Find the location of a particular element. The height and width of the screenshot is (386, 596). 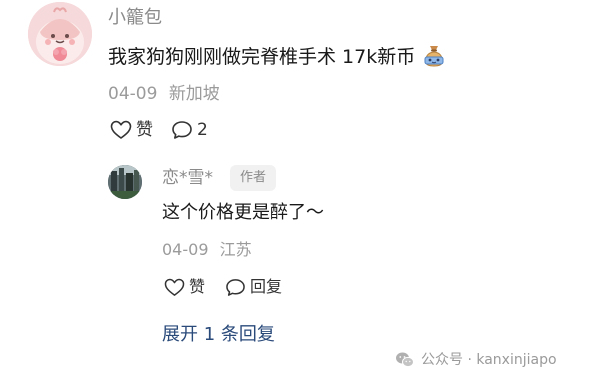

expand-replies-link: 展开 1 条回复 is located at coordinates (218, 335).